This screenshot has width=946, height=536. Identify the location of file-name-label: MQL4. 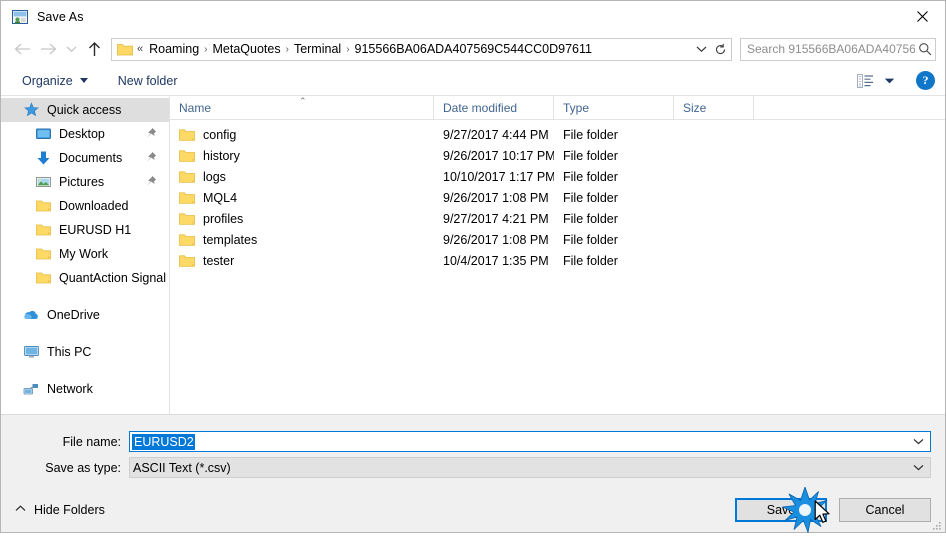
(220, 197).